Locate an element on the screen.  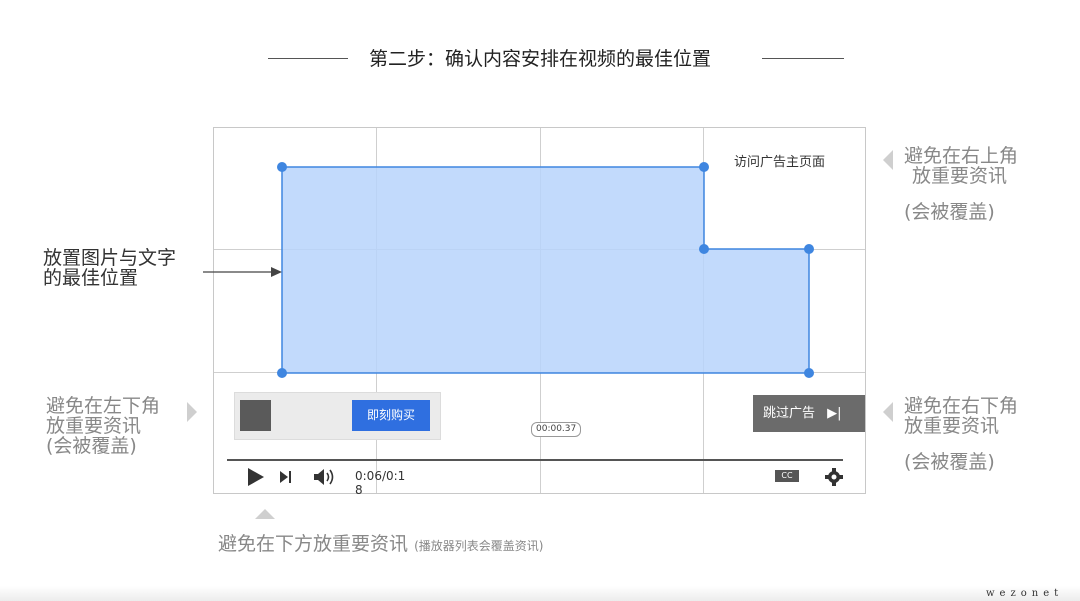
pointer-arrow-head is located at coordinates (276, 272).